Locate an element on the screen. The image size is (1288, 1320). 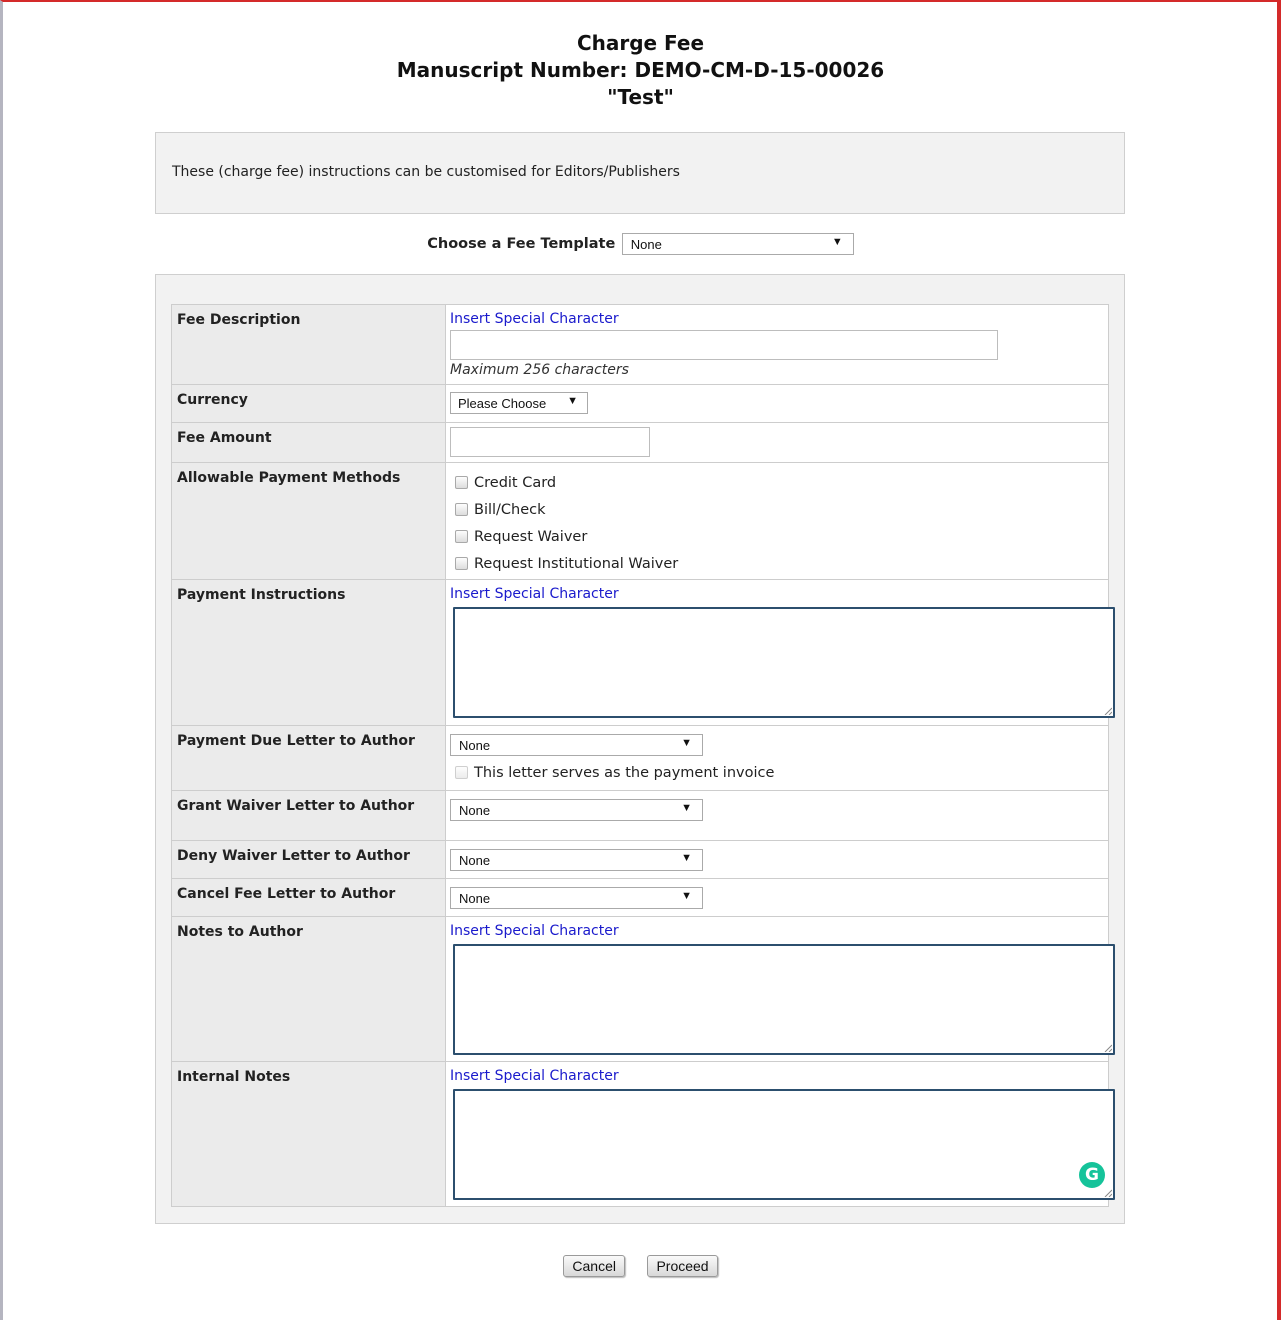
fee-description-hint: Maximum 256 characters is located at coordinates (539, 370).